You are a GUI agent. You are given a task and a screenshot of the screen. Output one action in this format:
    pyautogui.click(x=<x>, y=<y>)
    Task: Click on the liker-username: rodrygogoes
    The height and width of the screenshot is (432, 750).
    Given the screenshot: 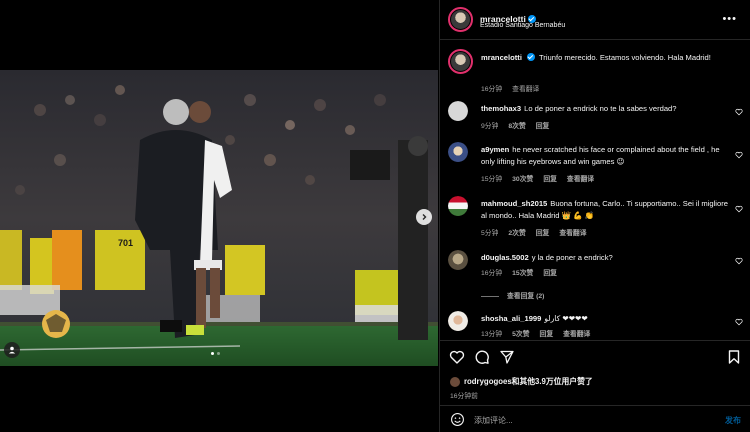 What is the action you would take?
    pyautogui.click(x=488, y=381)
    